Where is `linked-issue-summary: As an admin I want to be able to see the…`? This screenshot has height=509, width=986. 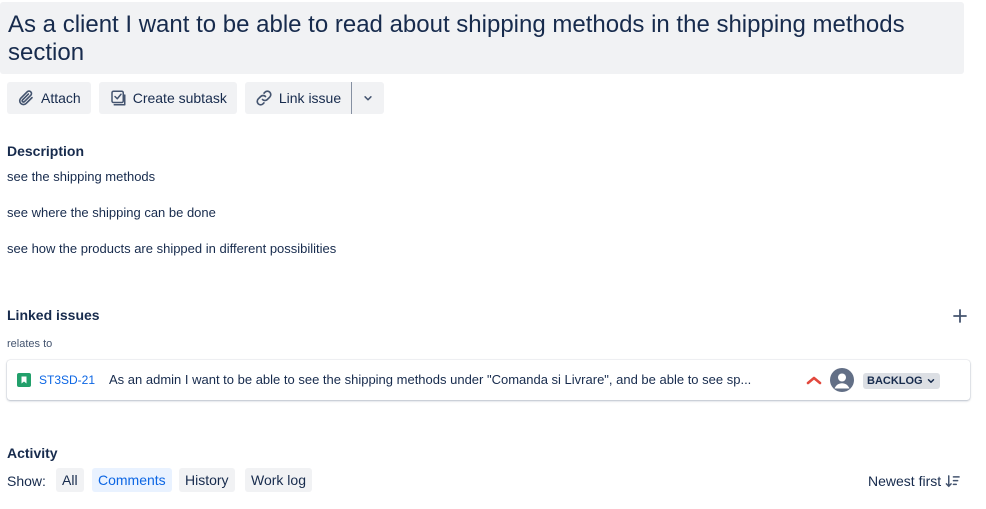
linked-issue-summary: As an admin I want to be able to see the… is located at coordinates (452, 379).